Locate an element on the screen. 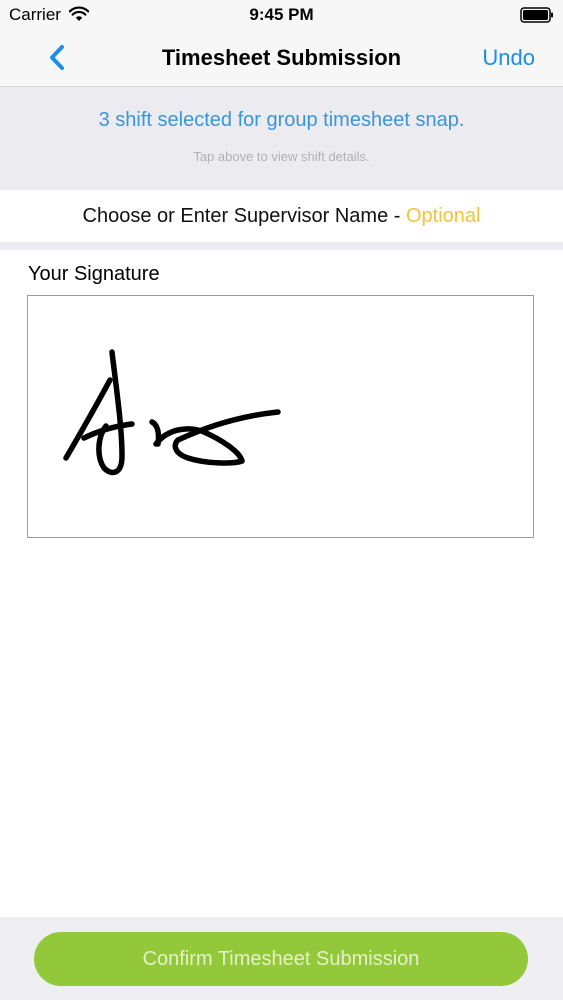 The width and height of the screenshot is (563, 1000). signature-label: Your Signature is located at coordinates (94, 274).